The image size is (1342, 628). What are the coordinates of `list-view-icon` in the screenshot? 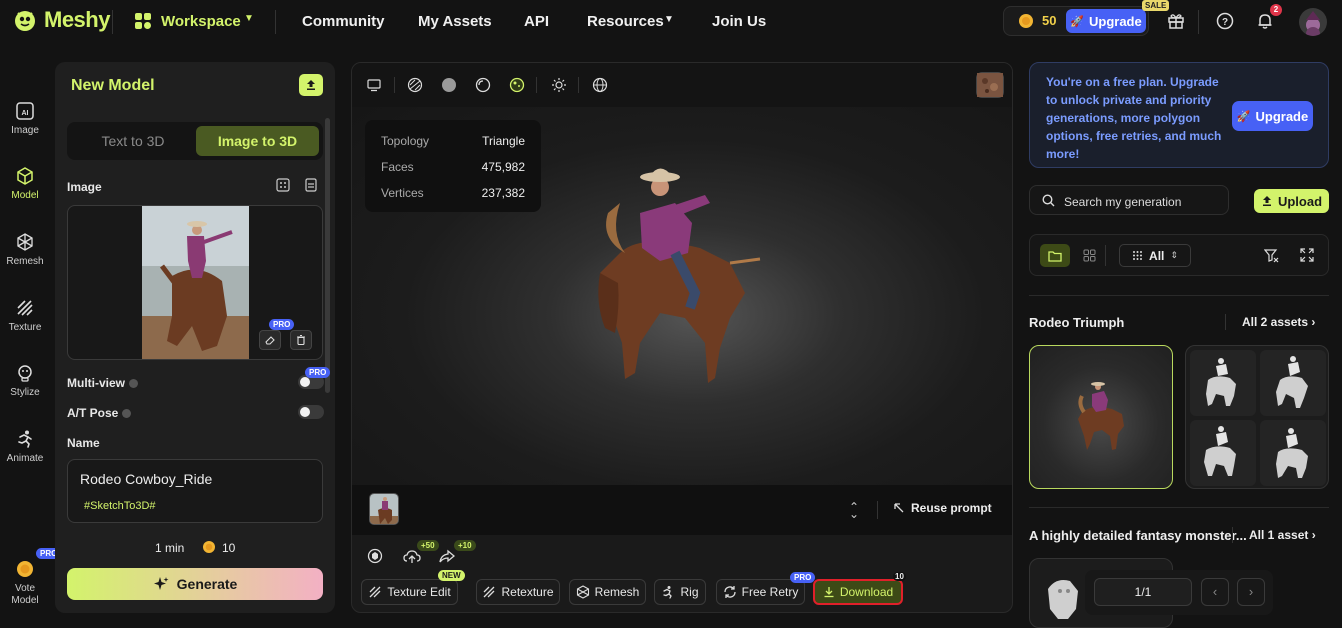 It's located at (311, 185).